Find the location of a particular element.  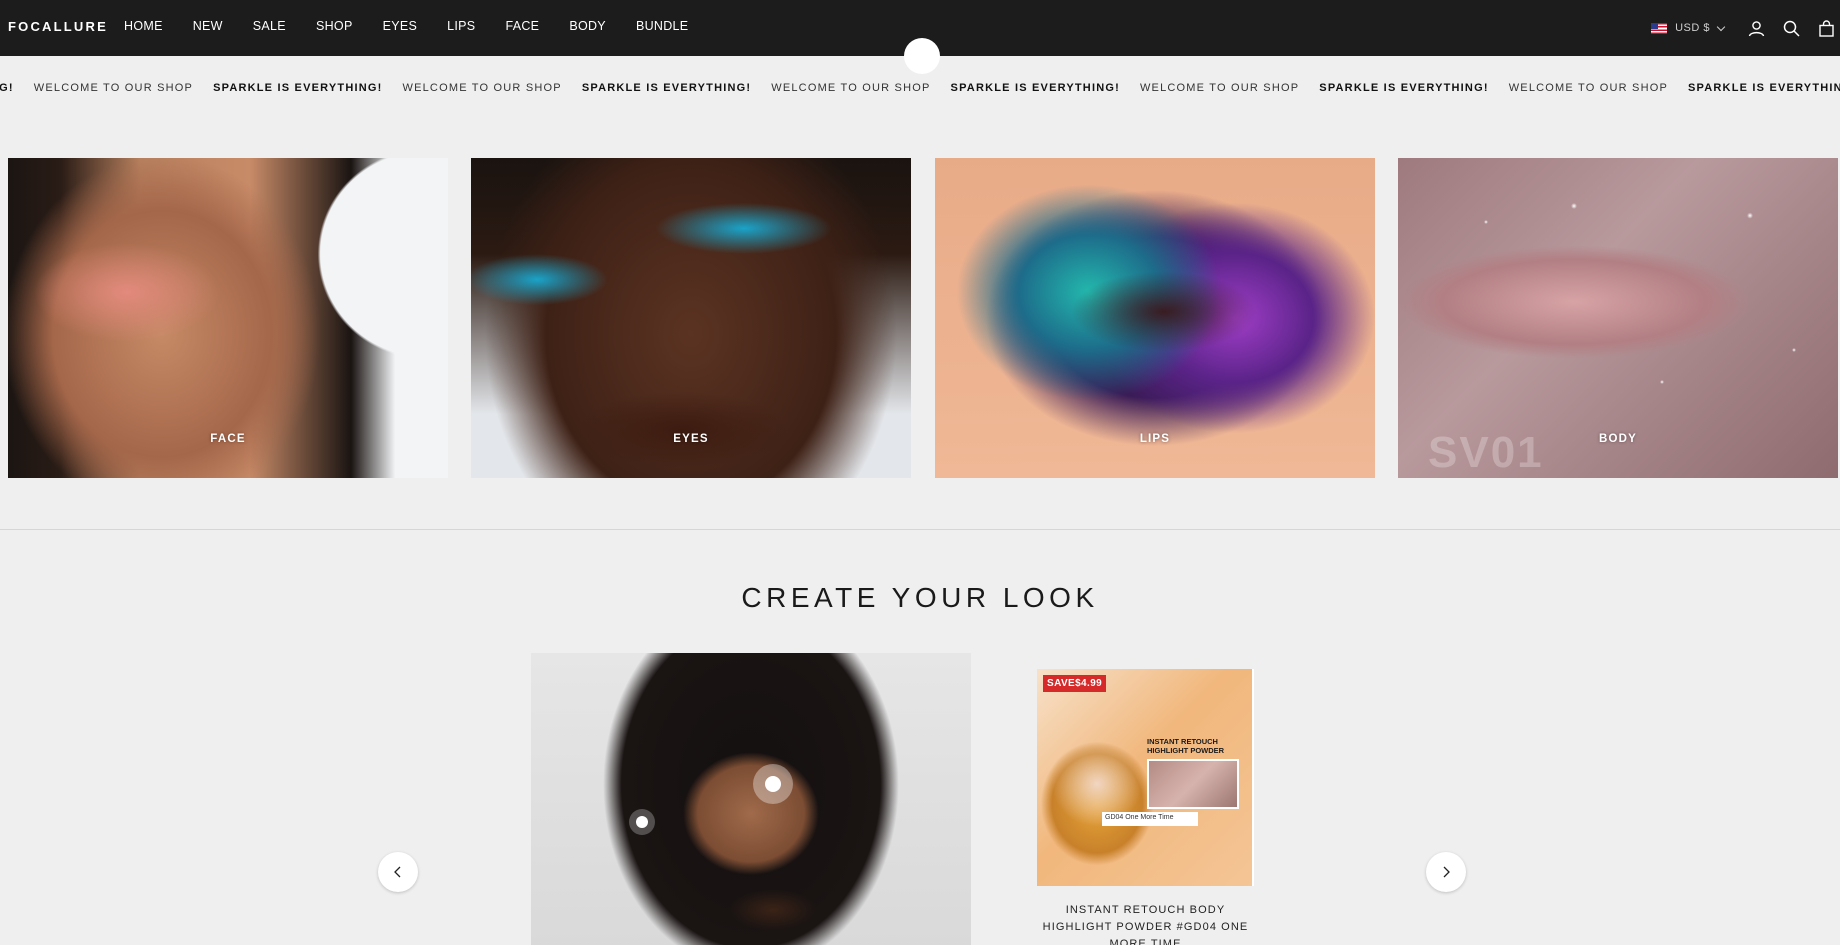

nav-item-eyes: EYES is located at coordinates (400, 26).